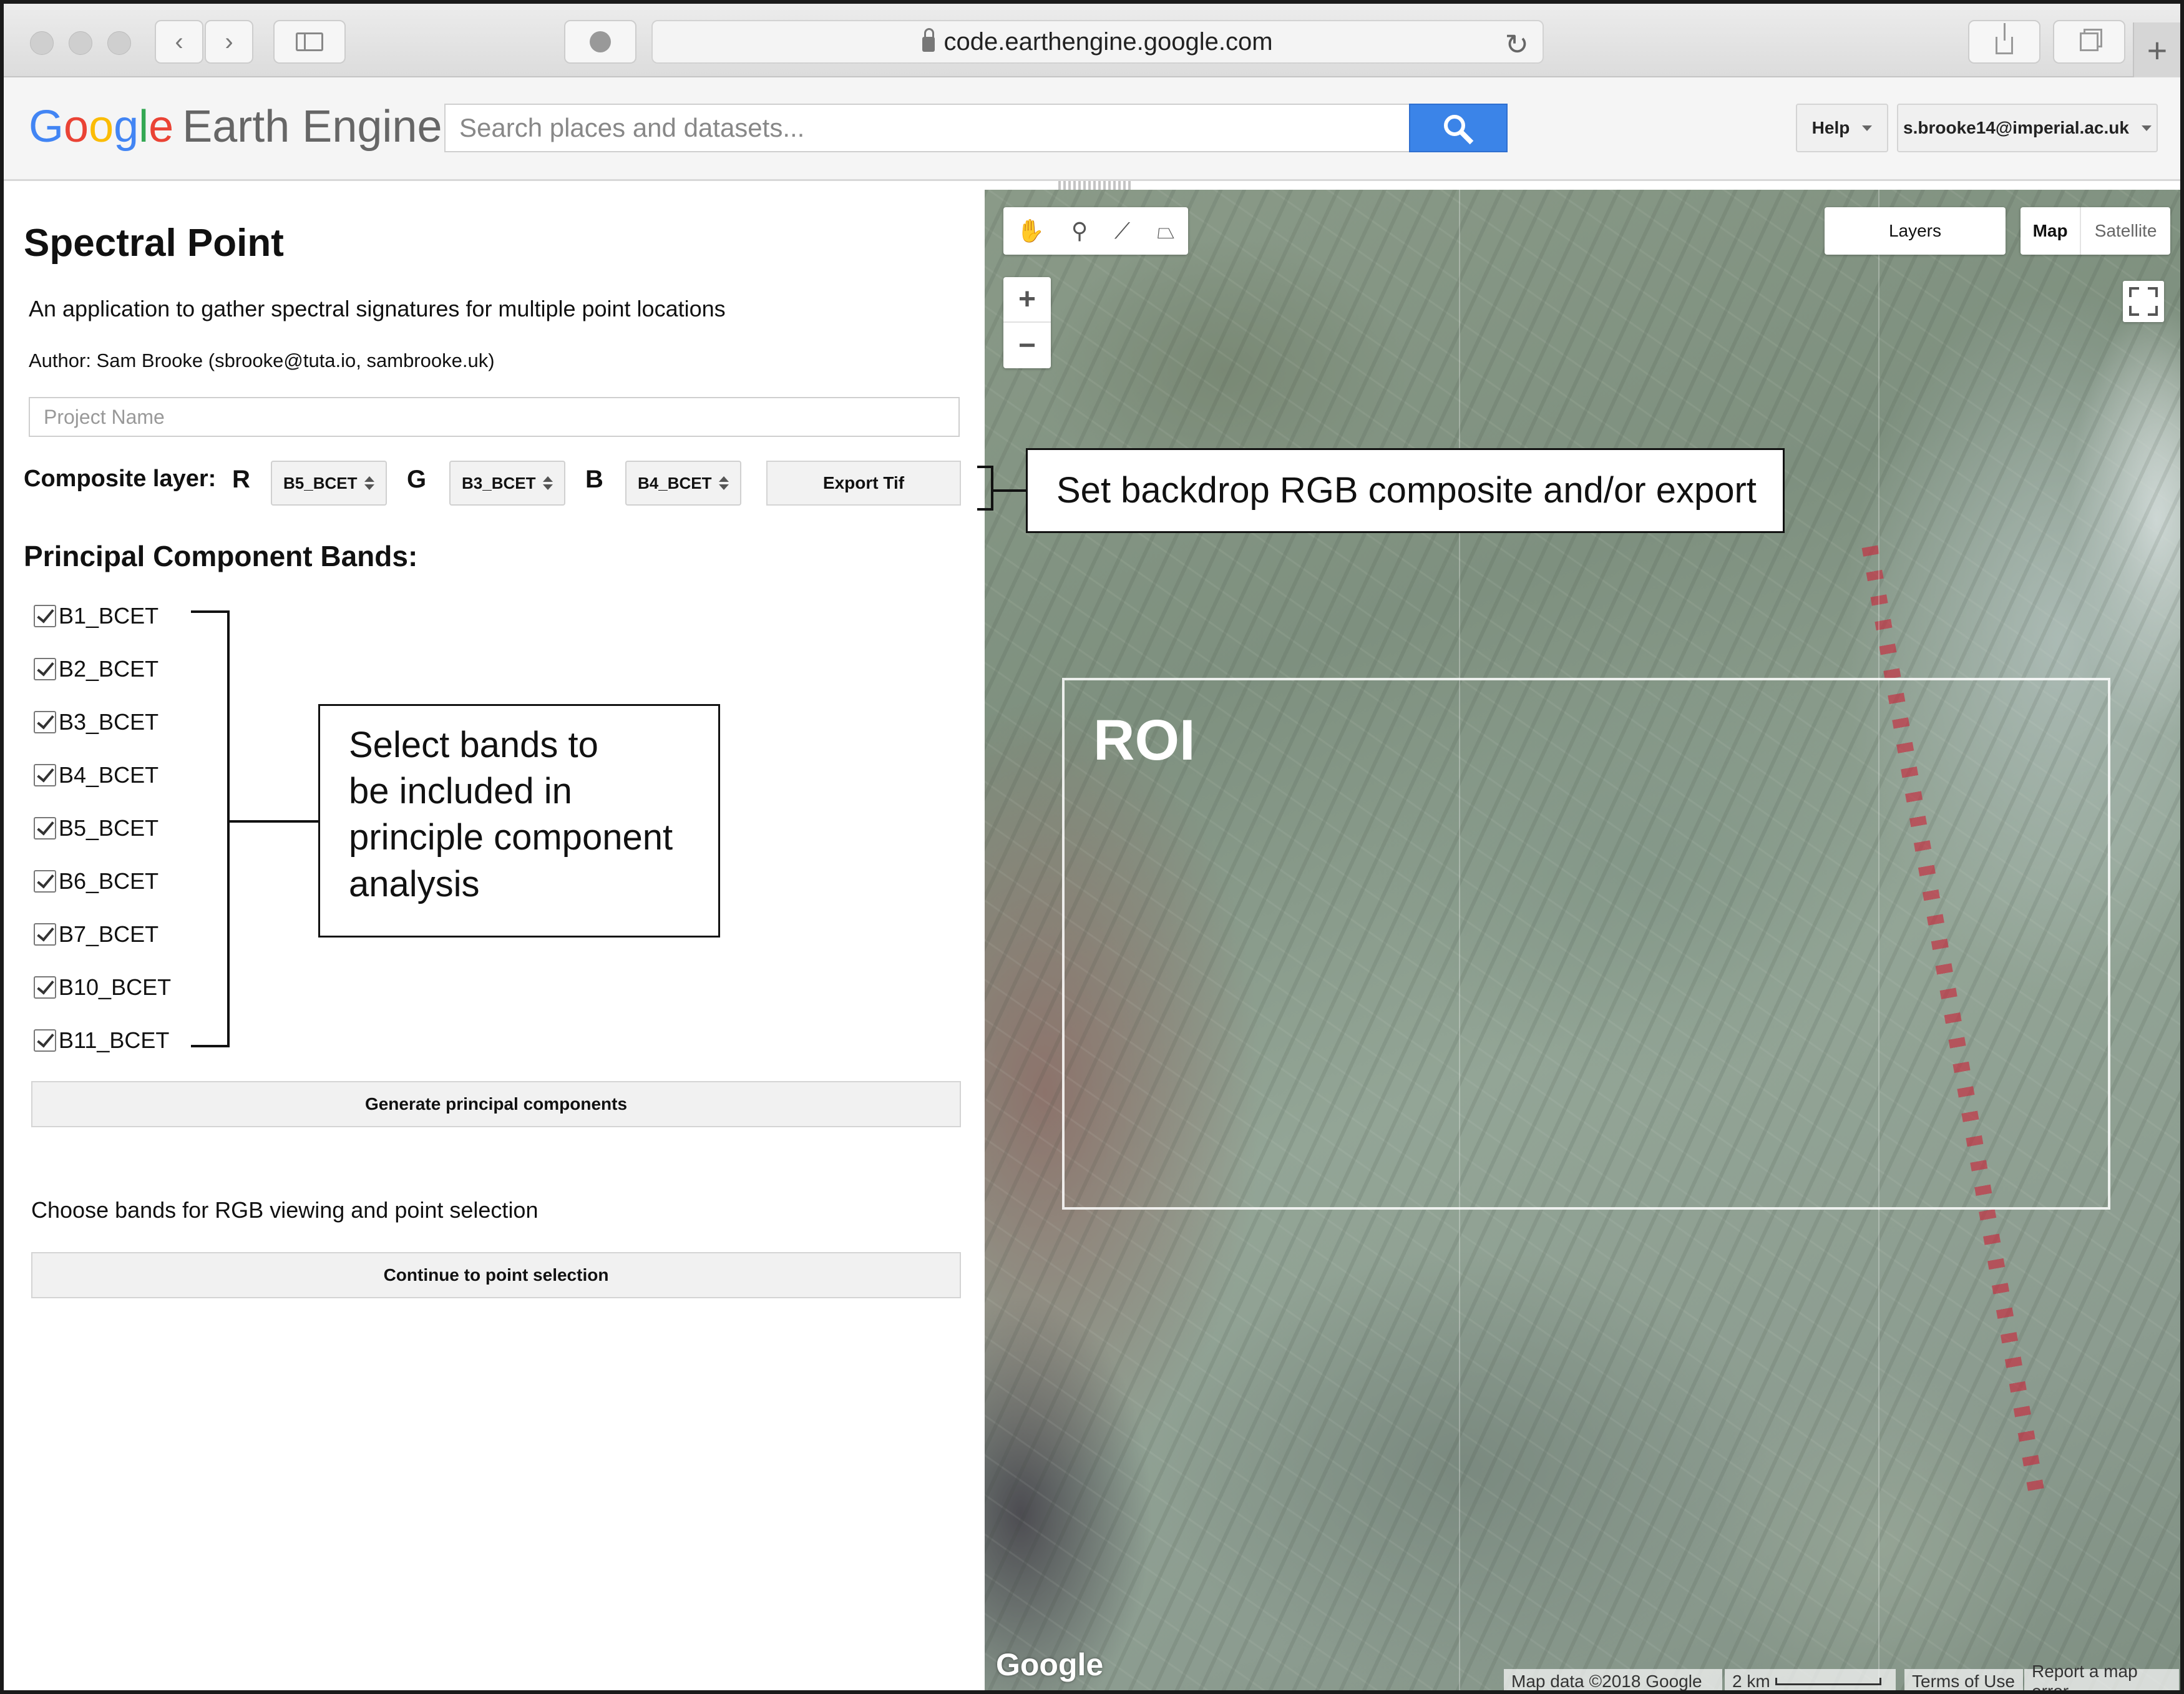 The width and height of the screenshot is (2184, 1694). I want to click on band-checkbox-row: B3_BCET, so click(96, 722).